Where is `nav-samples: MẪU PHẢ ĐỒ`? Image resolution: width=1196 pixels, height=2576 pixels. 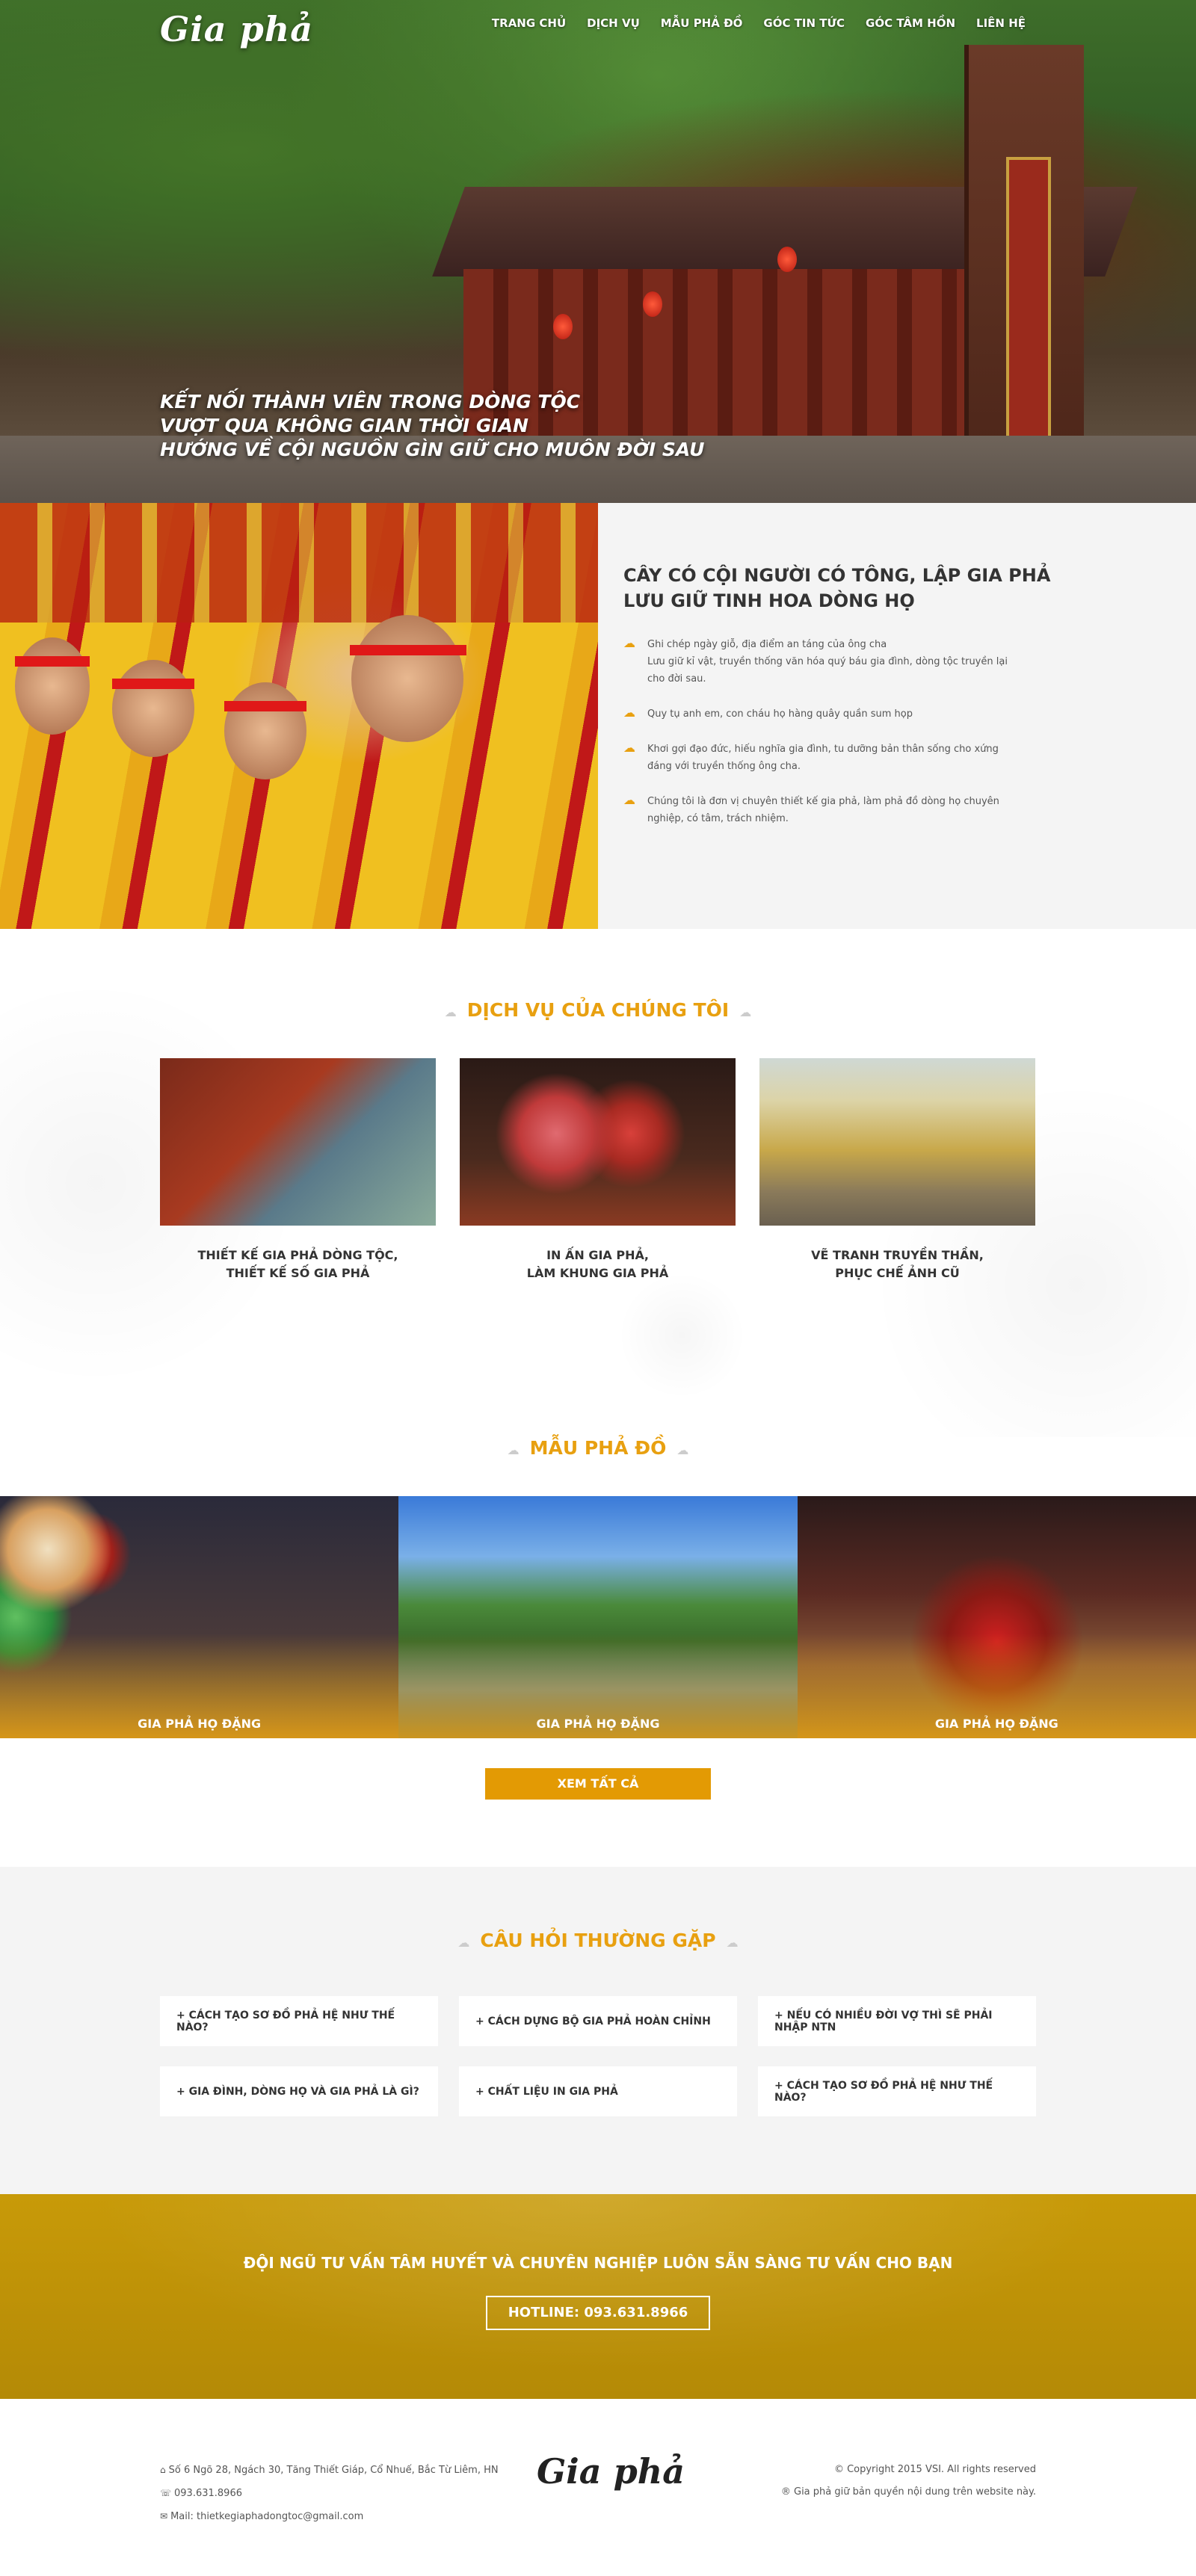 nav-samples: MẪU PHẢ ĐỒ is located at coordinates (701, 23).